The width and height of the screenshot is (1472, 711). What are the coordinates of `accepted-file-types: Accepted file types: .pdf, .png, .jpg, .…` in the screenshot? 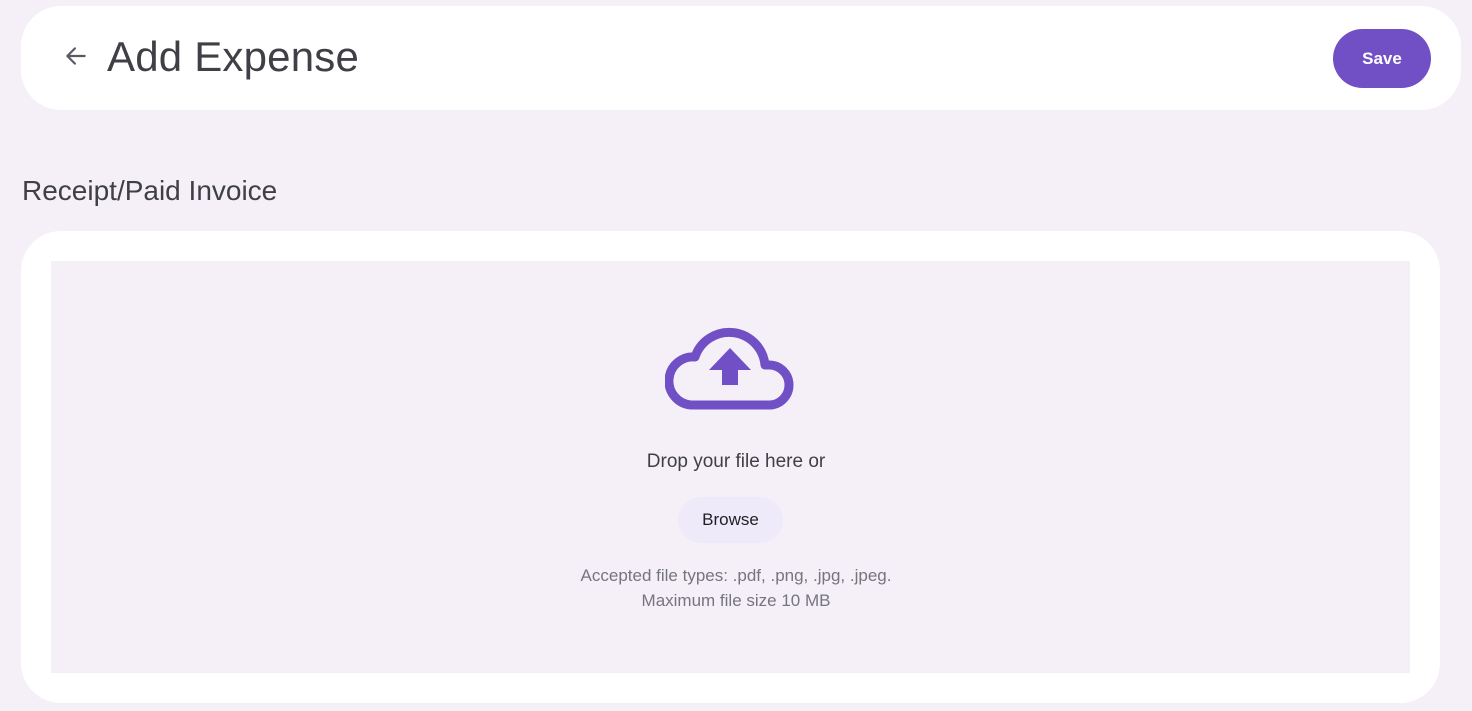 It's located at (736, 575).